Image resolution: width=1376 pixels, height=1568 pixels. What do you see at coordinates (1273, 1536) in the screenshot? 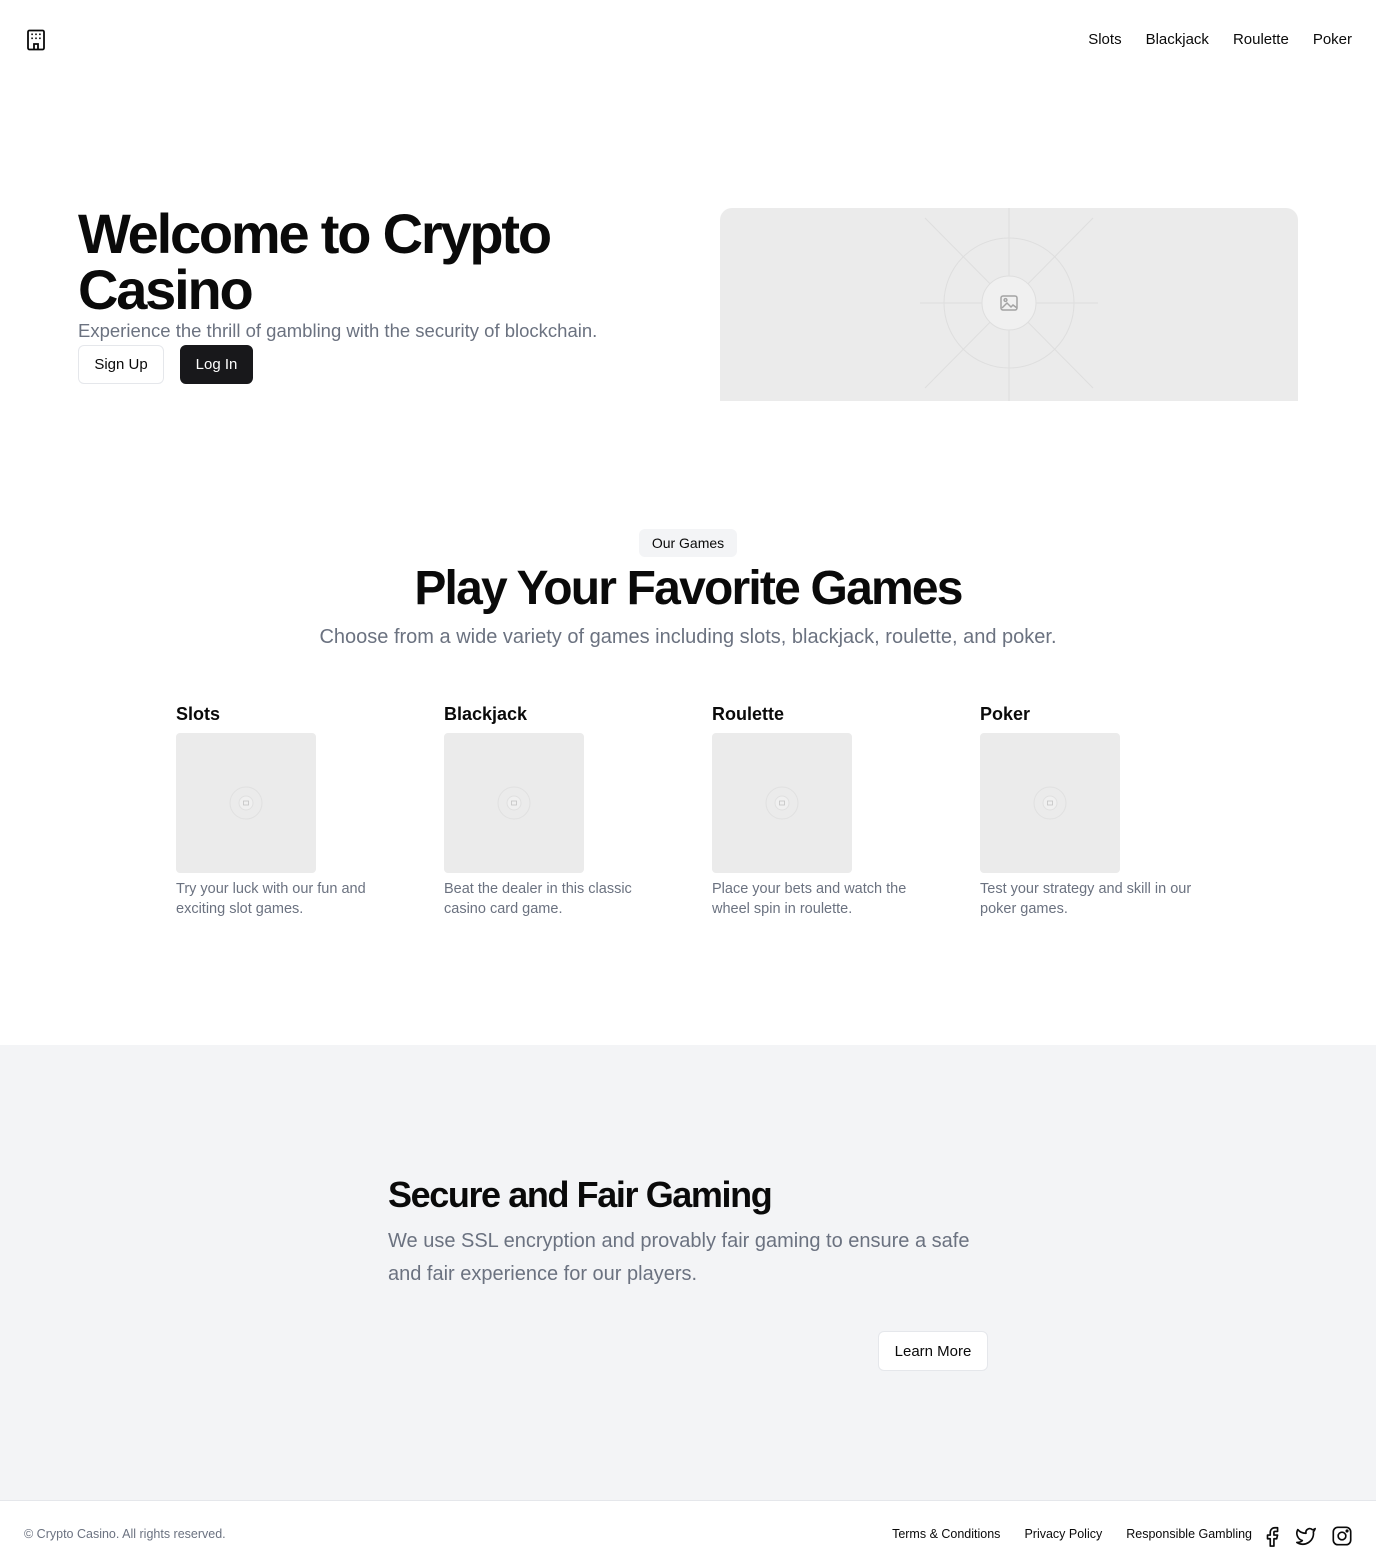
I see `facebook-icon` at bounding box center [1273, 1536].